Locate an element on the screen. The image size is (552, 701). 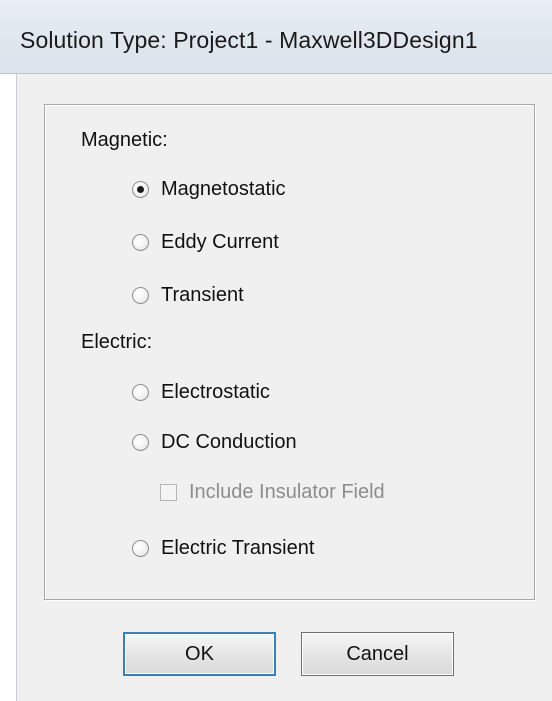
radio-magnetostatic: Magnetostatic is located at coordinates (209, 189).